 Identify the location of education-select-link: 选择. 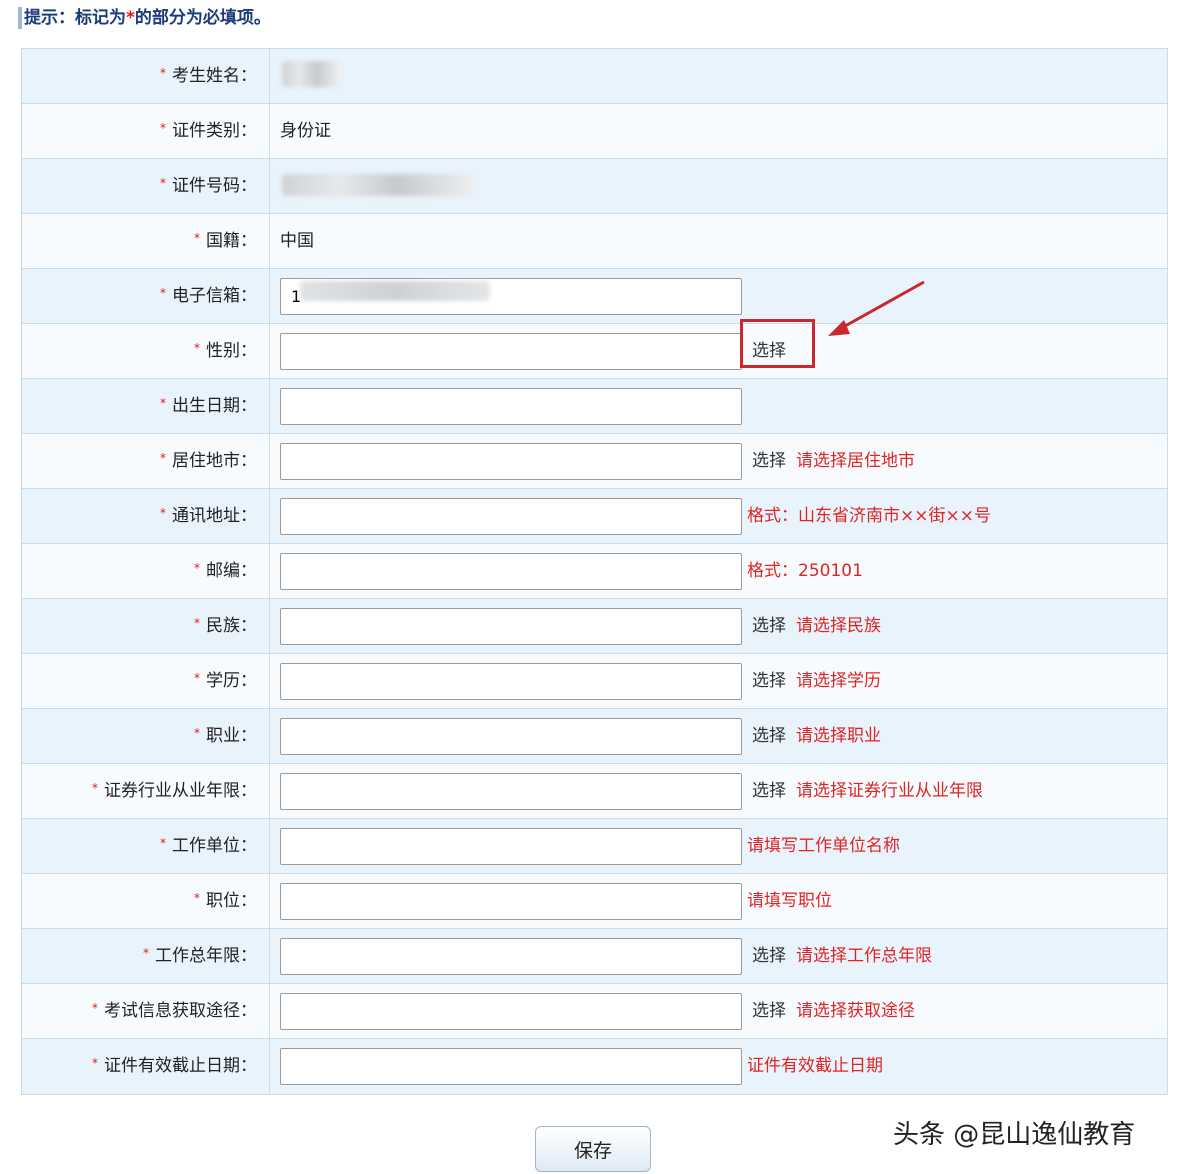
(769, 681).